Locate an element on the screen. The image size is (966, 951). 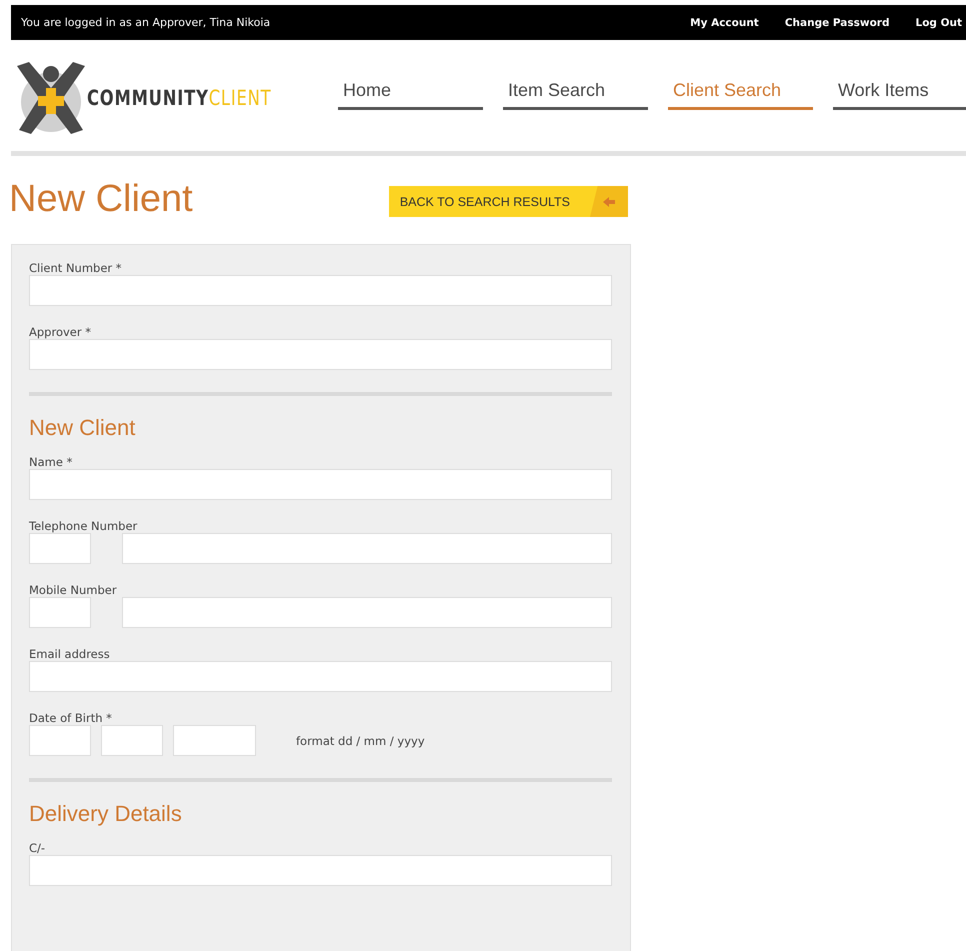
nav-tab: Item Search is located at coordinates (575, 95).